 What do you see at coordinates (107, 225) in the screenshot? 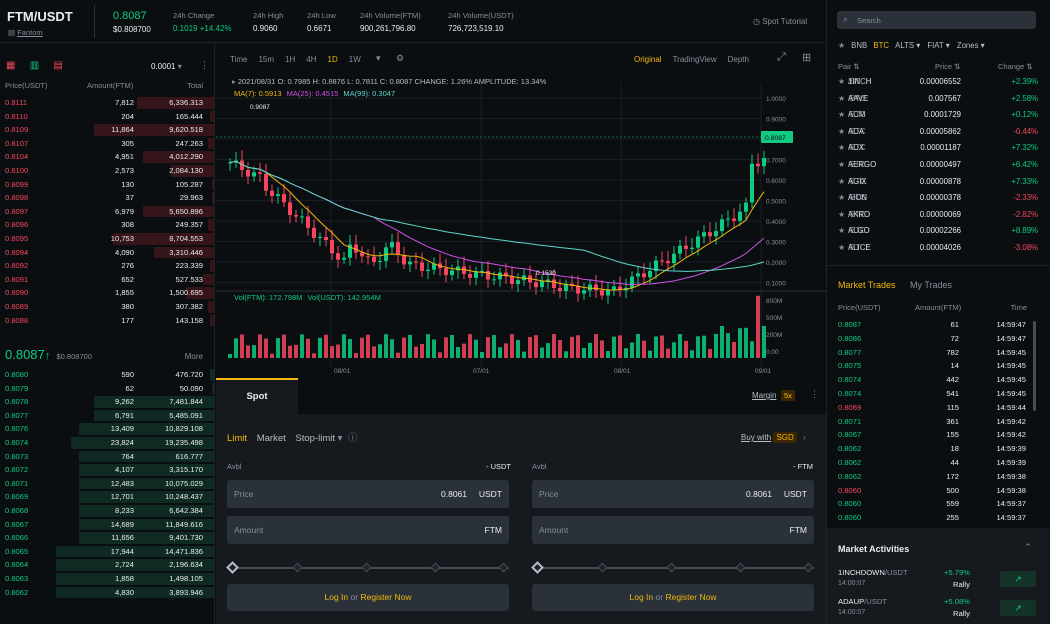
I see `orderbook-row: 0.8096 308 249.357` at bounding box center [107, 225].